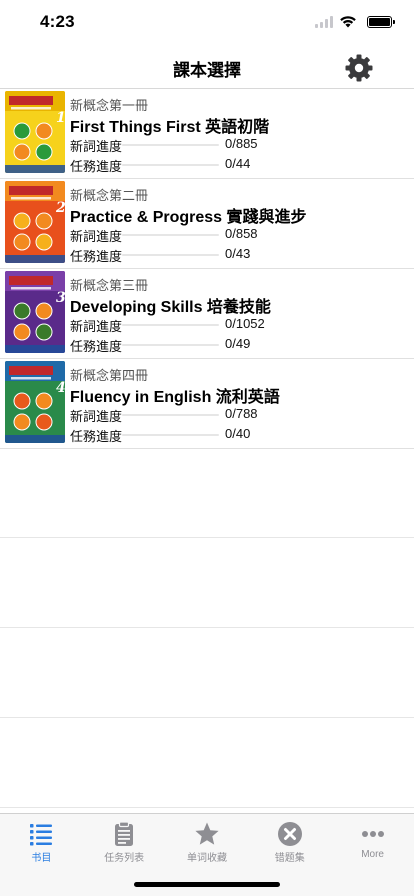 This screenshot has height=896, width=414. What do you see at coordinates (324, 21) in the screenshot?
I see `cellular-signal-icon` at bounding box center [324, 21].